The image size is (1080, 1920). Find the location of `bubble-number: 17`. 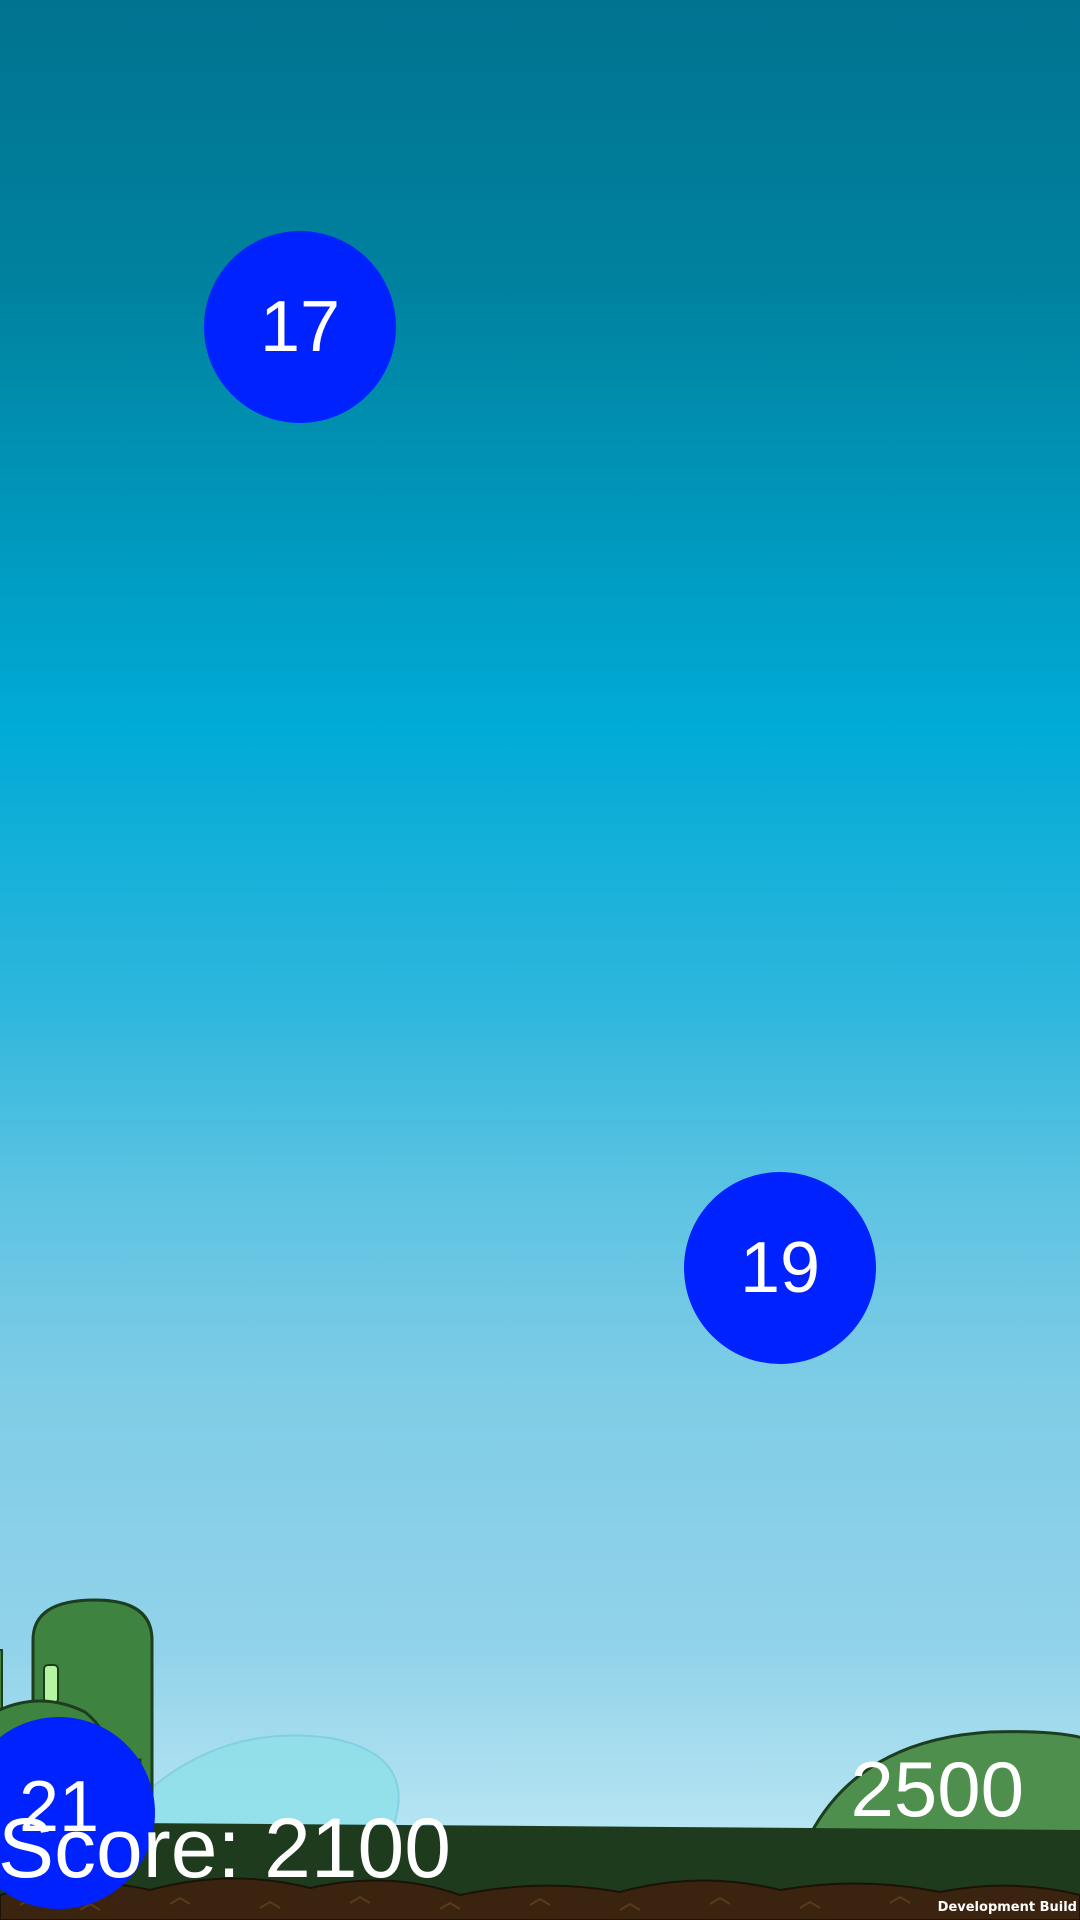

bubble-number: 17 is located at coordinates (300, 327).